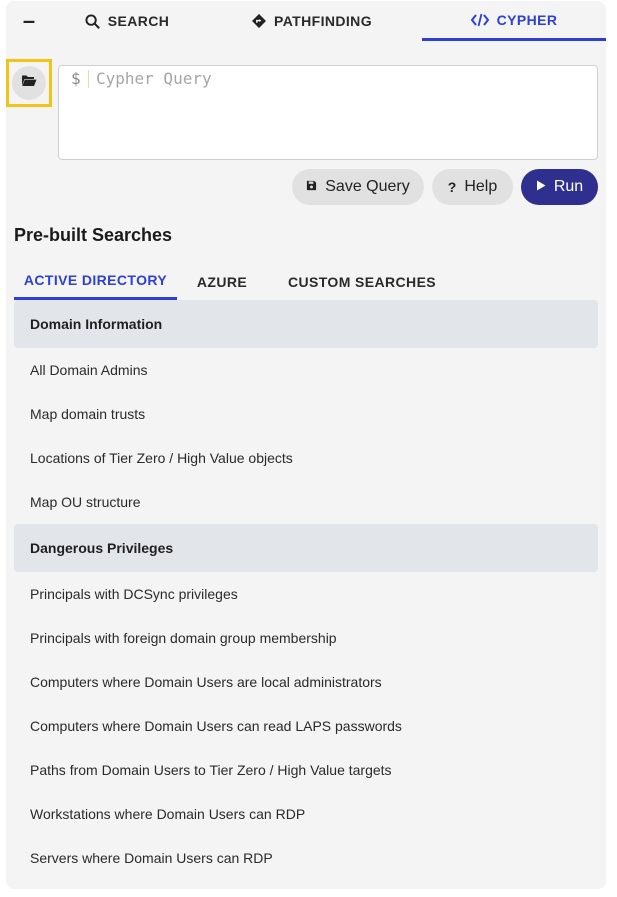  I want to click on save-icon, so click(311, 187).